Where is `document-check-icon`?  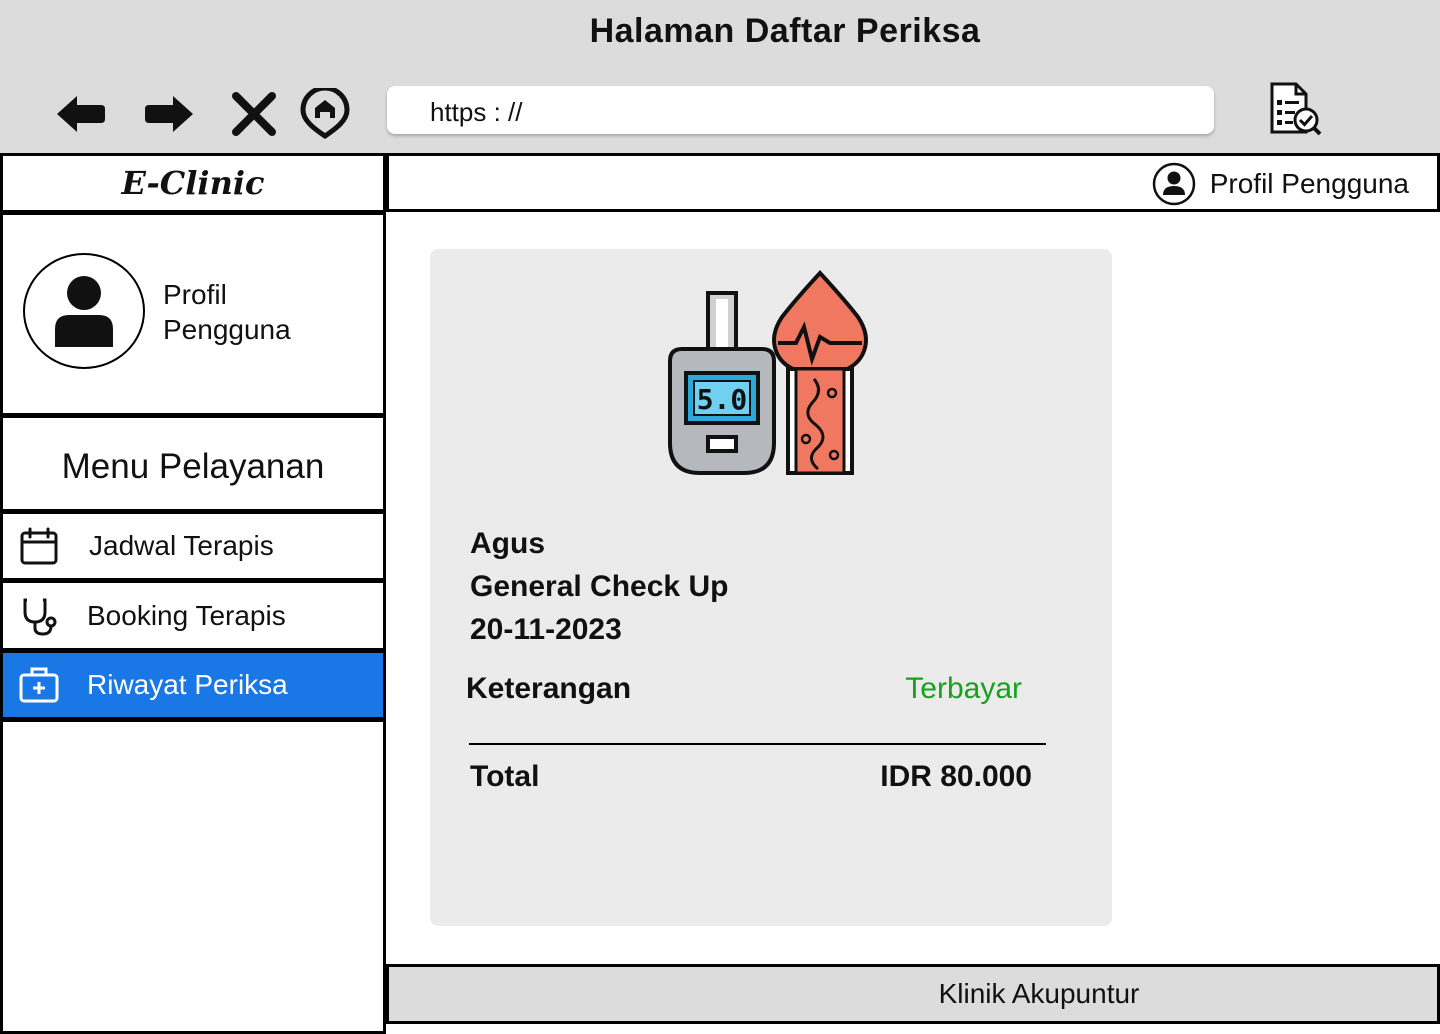 document-check-icon is located at coordinates (1294, 108).